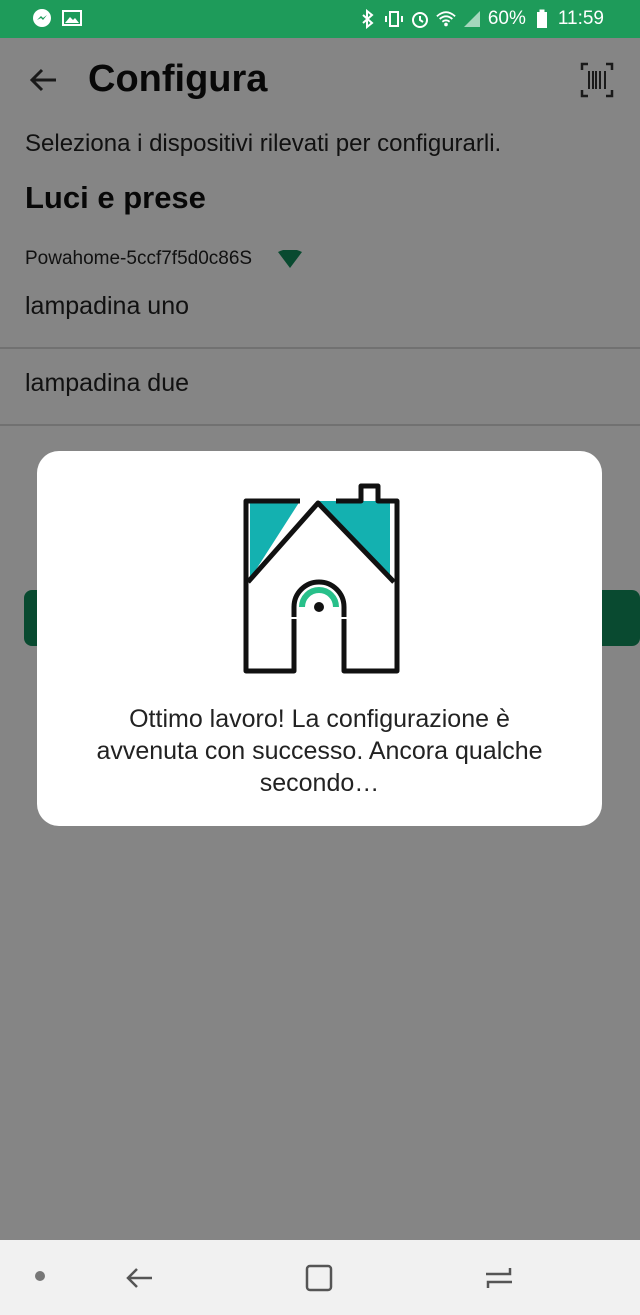 Image resolution: width=640 pixels, height=1315 pixels. Describe the element at coordinates (320, 19) in the screenshot. I see `status-bar: 60% 11:59` at that location.